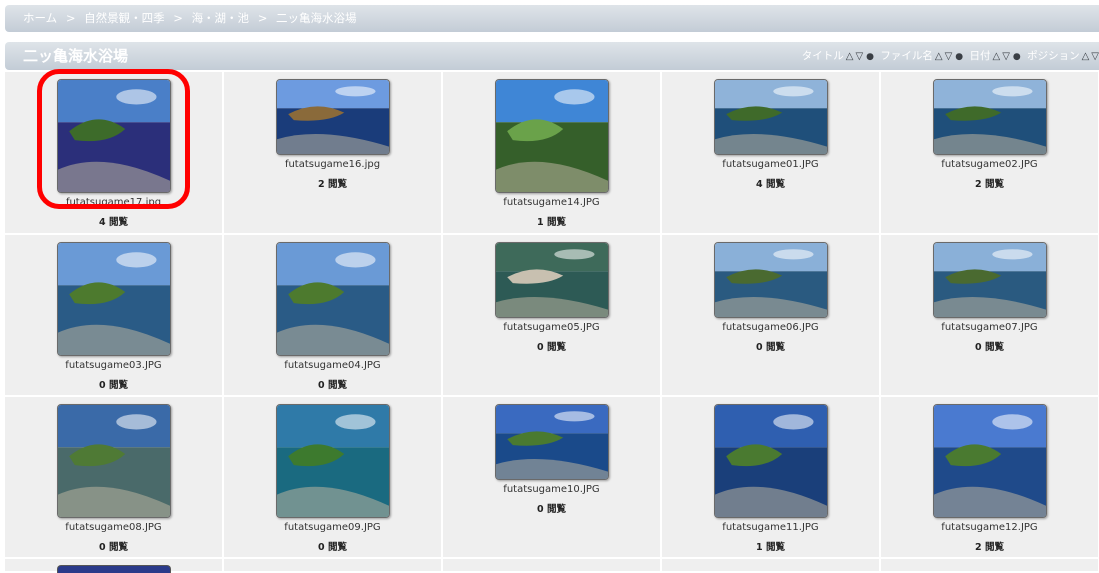  Describe the element at coordinates (221, 18) in the screenshot. I see `breadcrumb-sea-link: 海・湖・池` at that location.